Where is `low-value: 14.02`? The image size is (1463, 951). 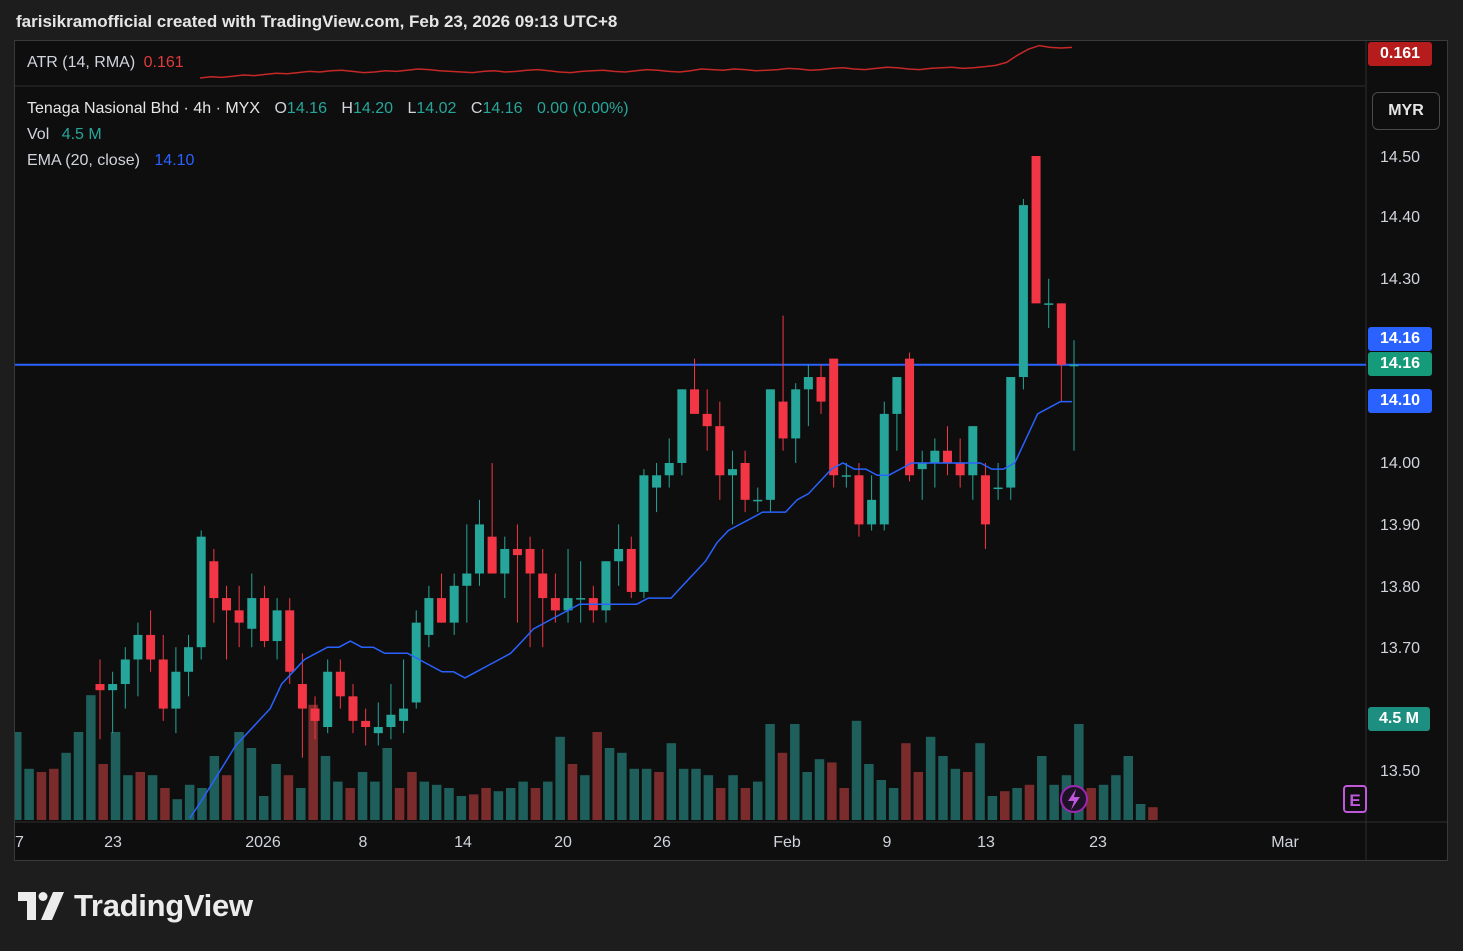
low-value: 14.02 is located at coordinates (436, 108).